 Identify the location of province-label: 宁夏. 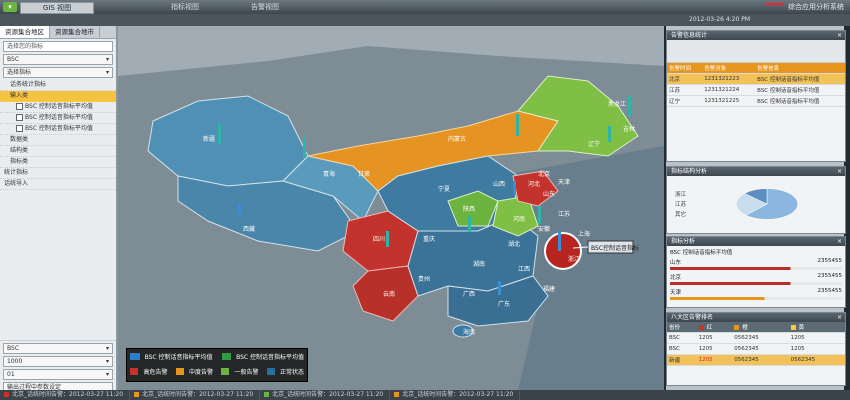
(444, 189).